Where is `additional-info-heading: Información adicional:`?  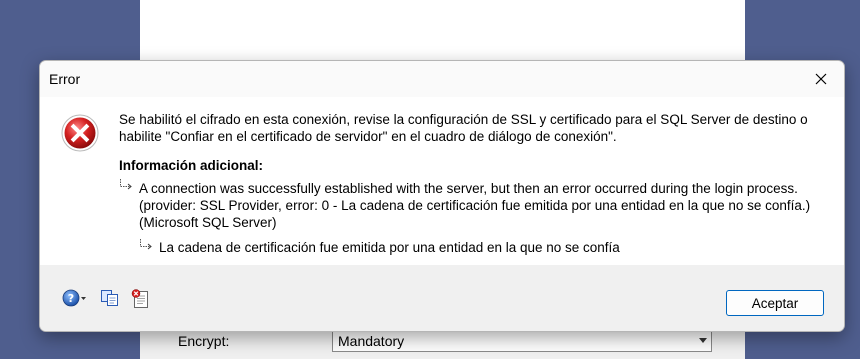 additional-info-heading: Información adicional: is located at coordinates (191, 165).